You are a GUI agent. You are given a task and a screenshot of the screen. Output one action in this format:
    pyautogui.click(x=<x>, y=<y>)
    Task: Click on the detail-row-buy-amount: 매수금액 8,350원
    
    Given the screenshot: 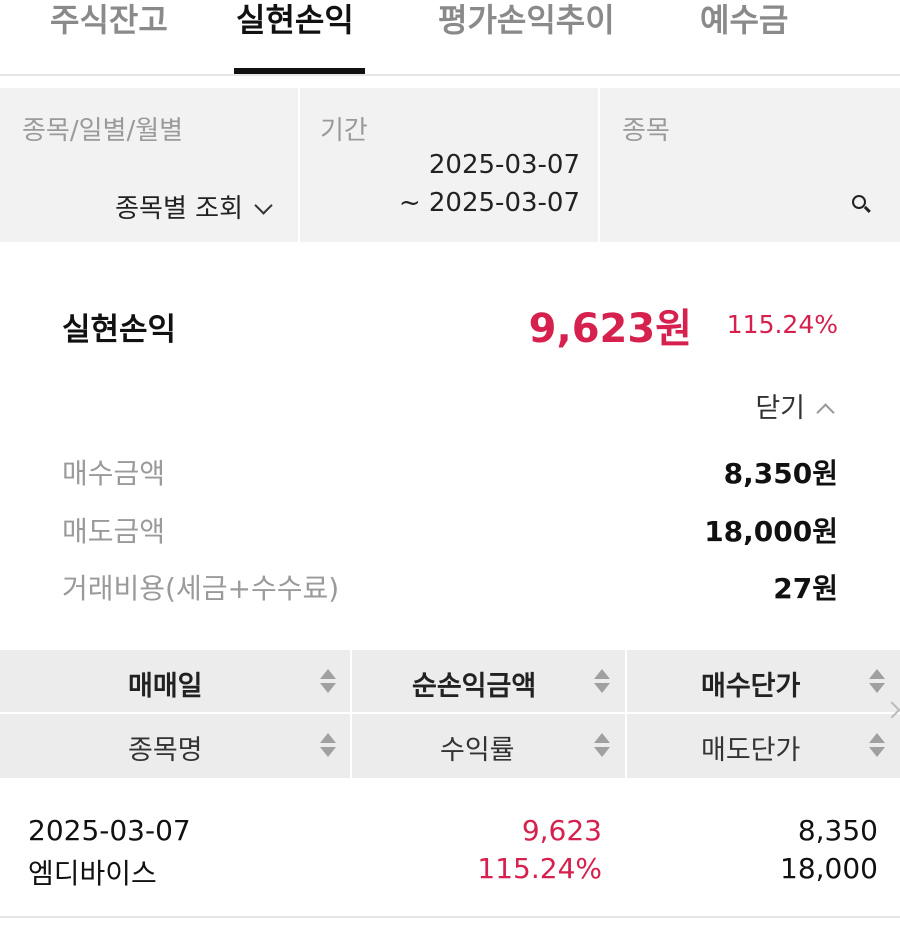 What is the action you would take?
    pyautogui.click(x=450, y=472)
    